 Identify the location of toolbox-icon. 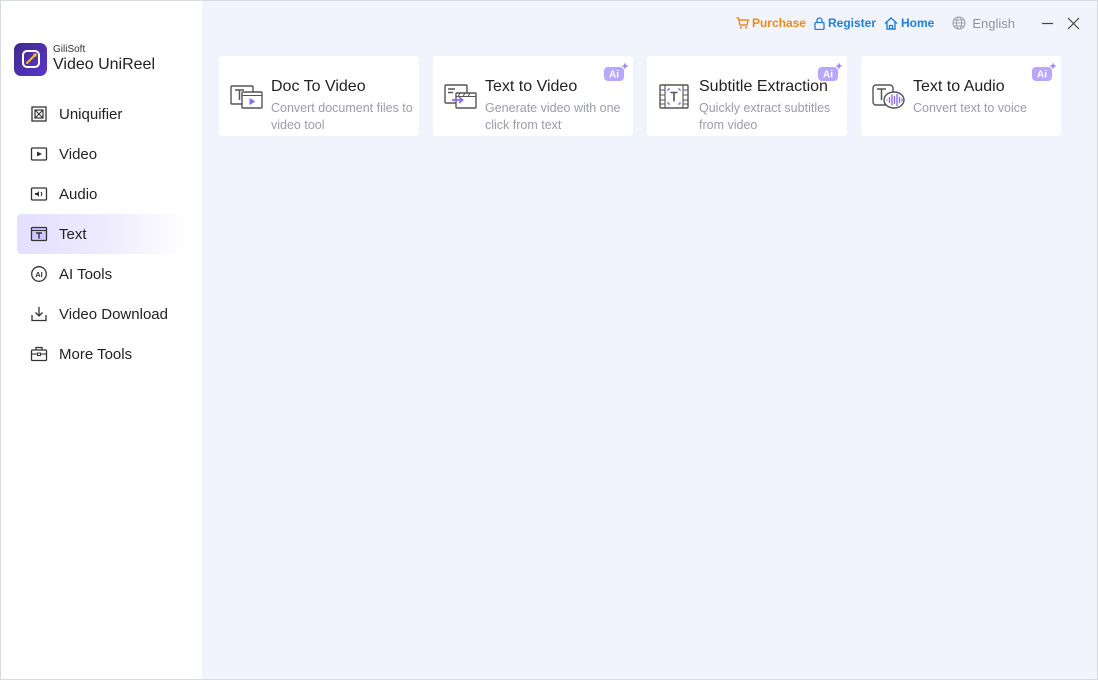
(38, 354).